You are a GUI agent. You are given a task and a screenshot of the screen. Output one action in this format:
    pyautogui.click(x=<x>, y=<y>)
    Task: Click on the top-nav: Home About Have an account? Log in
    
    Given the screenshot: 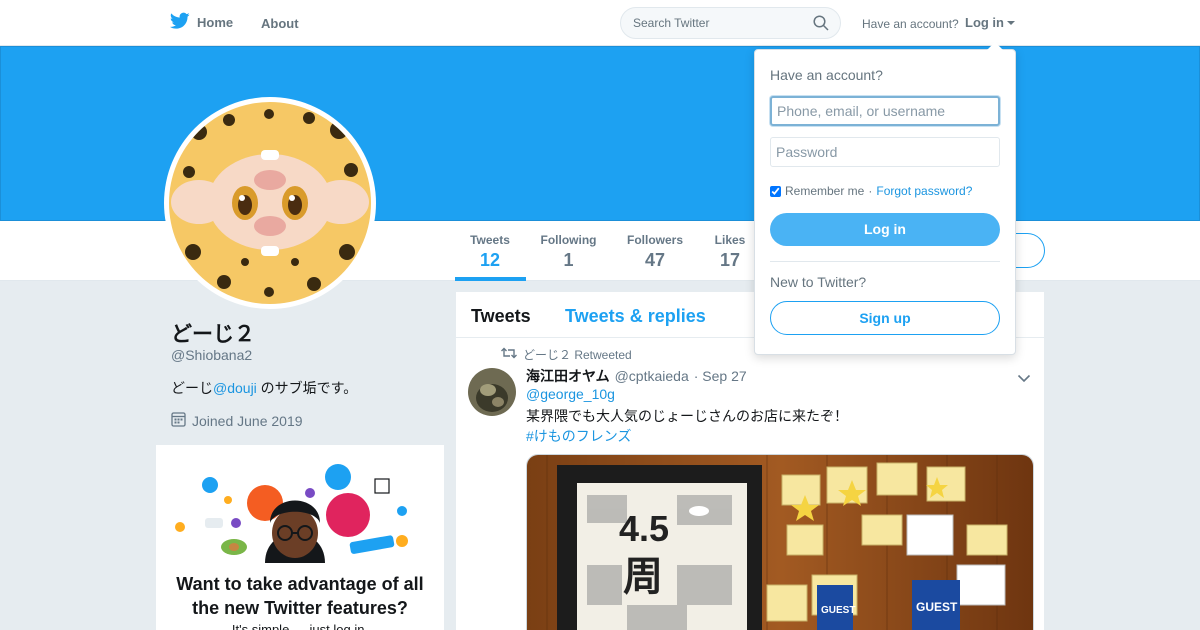 What is the action you would take?
    pyautogui.click(x=600, y=23)
    